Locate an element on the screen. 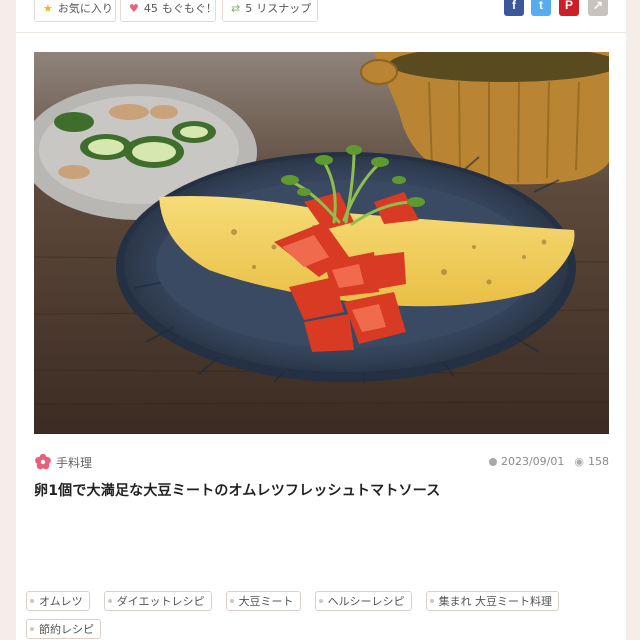 This screenshot has width=640, height=640. facebook-icon: f is located at coordinates (514, 6).